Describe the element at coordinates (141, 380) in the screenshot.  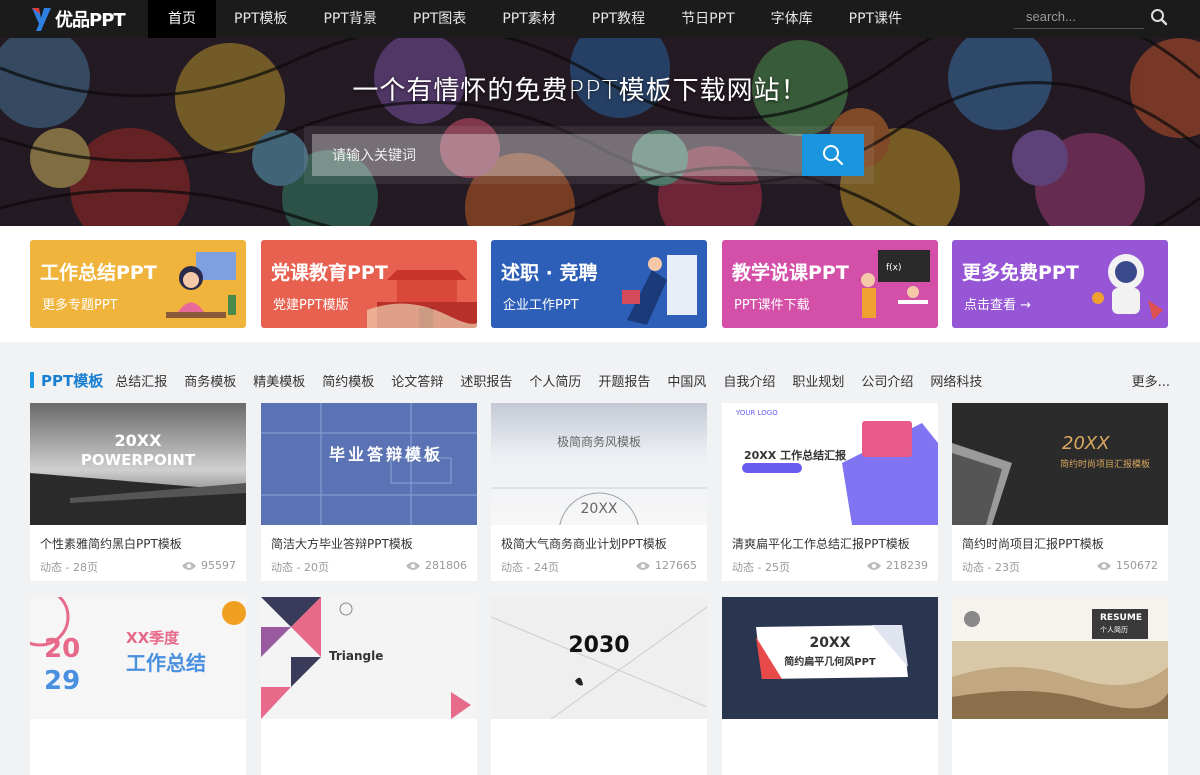
I see `category-tab: 总结汇报` at that location.